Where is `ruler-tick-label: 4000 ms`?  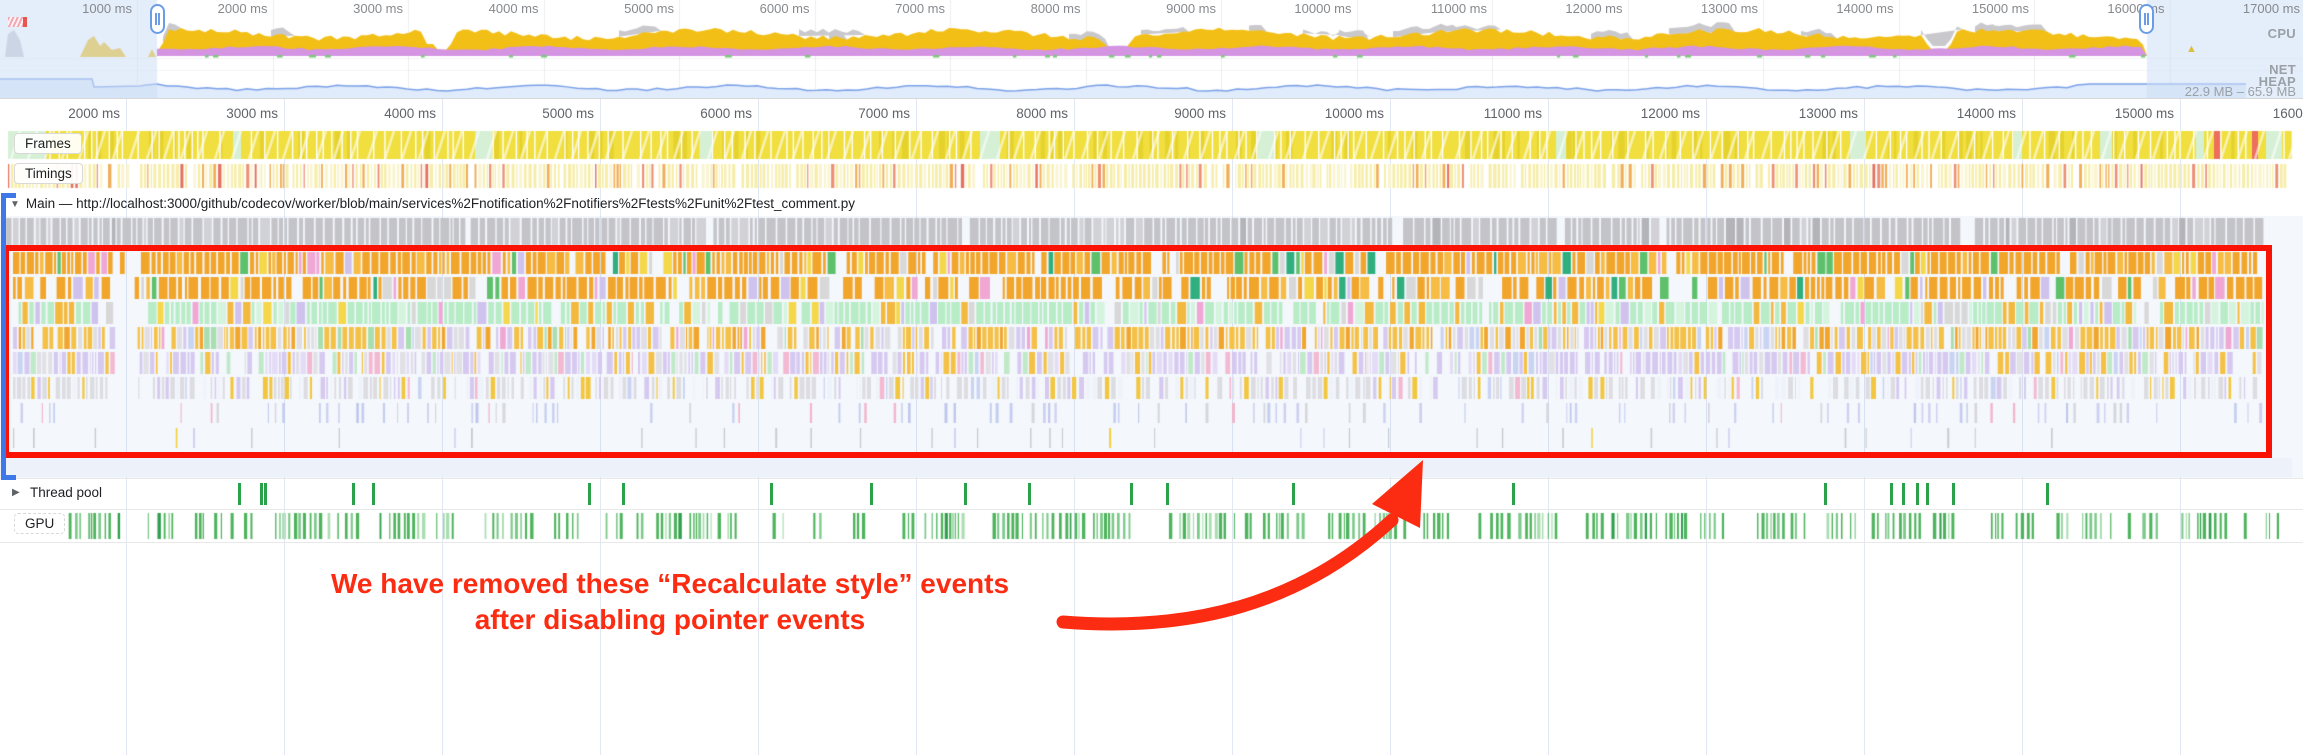 ruler-tick-label: 4000 ms is located at coordinates (410, 113).